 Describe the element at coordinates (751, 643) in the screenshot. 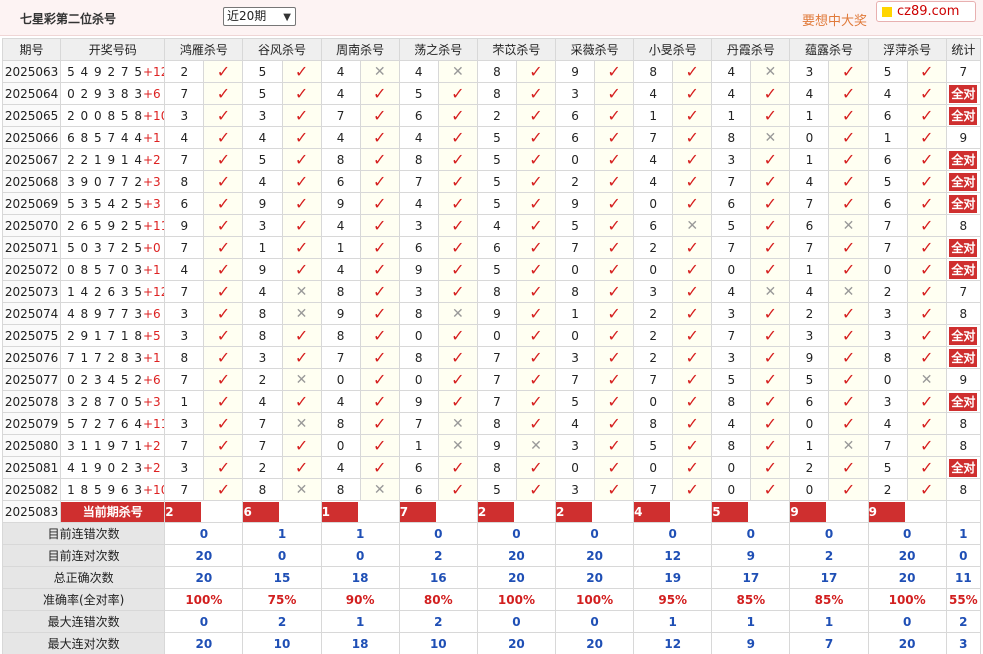

I see `stats-value: 9` at that location.